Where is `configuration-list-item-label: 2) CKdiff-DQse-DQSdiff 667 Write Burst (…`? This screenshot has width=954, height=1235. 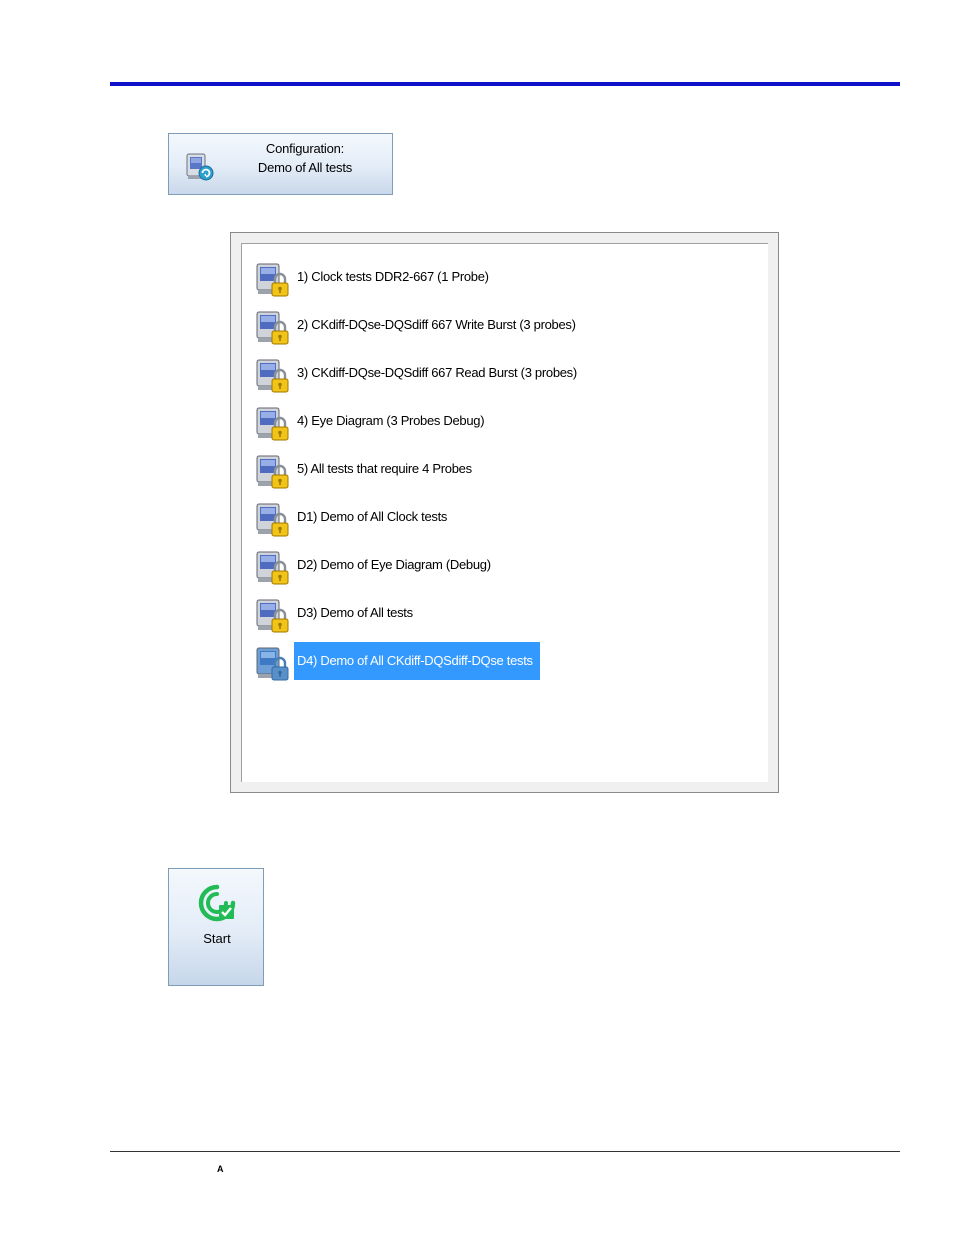
configuration-list-item-label: 2) CKdiff-DQse-DQSdiff 667 Write Burst (… is located at coordinates (436, 324).